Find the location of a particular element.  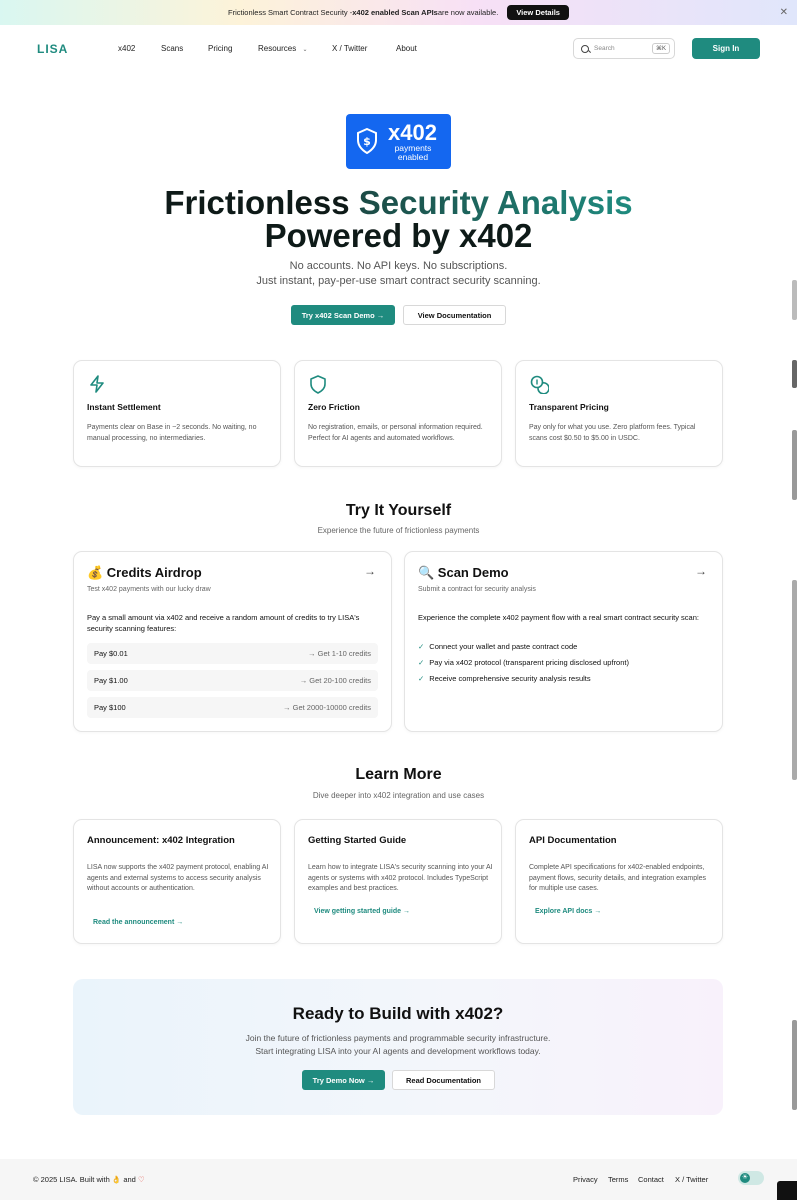

logo: LISA is located at coordinates (52, 49).